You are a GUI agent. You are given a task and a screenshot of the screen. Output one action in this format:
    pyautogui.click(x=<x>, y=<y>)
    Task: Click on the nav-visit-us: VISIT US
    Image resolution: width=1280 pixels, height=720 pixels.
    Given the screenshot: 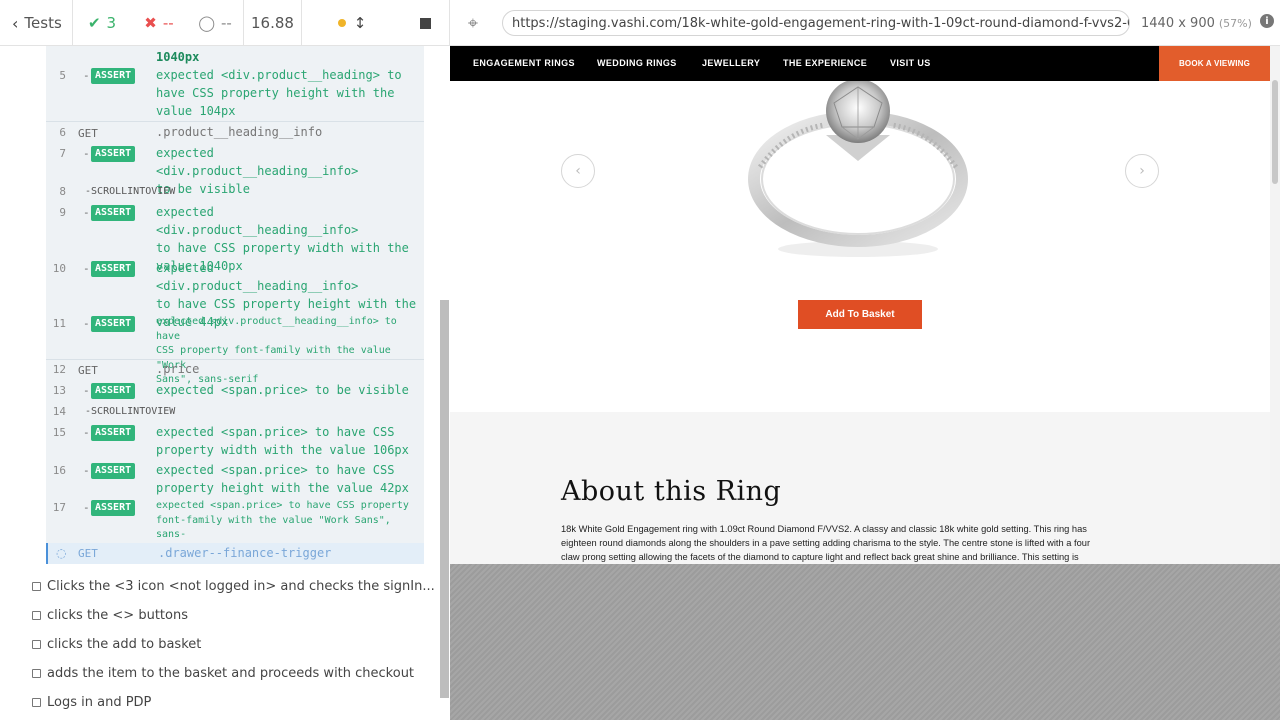 What is the action you would take?
    pyautogui.click(x=910, y=63)
    